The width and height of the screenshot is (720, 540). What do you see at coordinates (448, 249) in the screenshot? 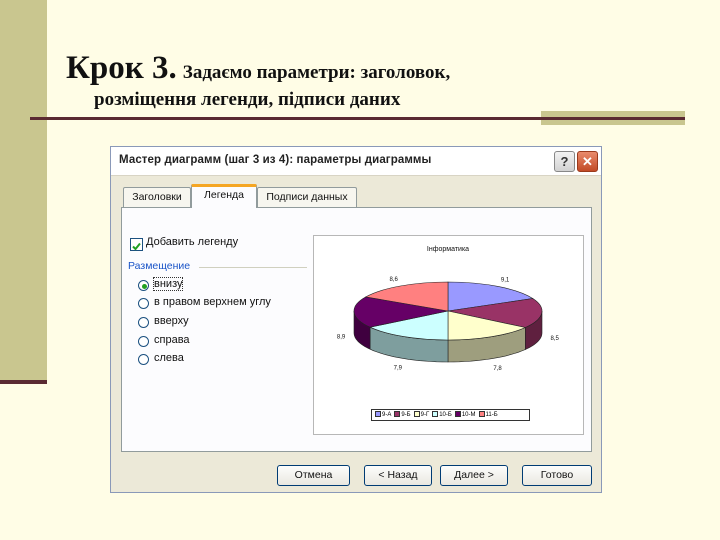
I see `chart-title: Інформатика` at bounding box center [448, 249].